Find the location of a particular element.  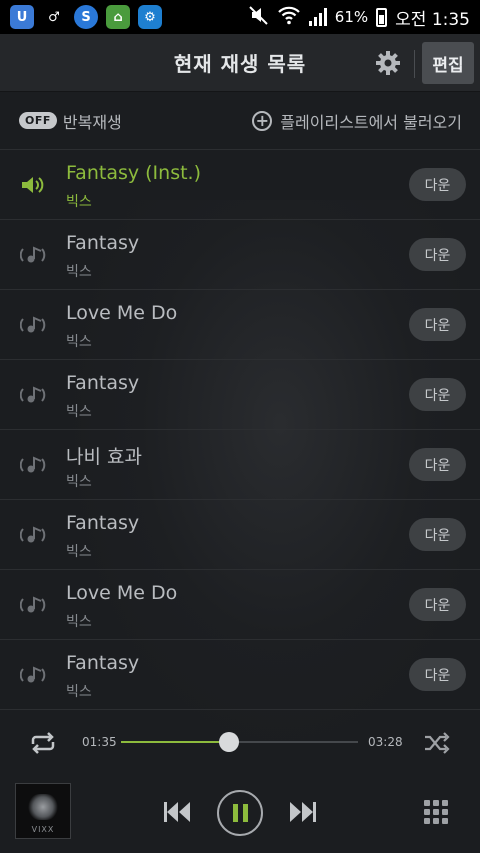

pause-icon-bar-left is located at coordinates (235, 813).